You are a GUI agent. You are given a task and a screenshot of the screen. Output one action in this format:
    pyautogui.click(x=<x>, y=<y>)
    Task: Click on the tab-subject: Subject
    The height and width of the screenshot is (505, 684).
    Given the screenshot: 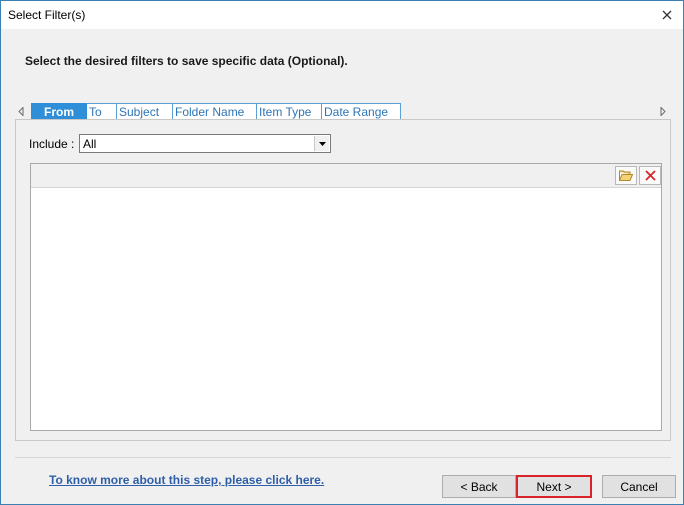 What is the action you would take?
    pyautogui.click(x=145, y=111)
    